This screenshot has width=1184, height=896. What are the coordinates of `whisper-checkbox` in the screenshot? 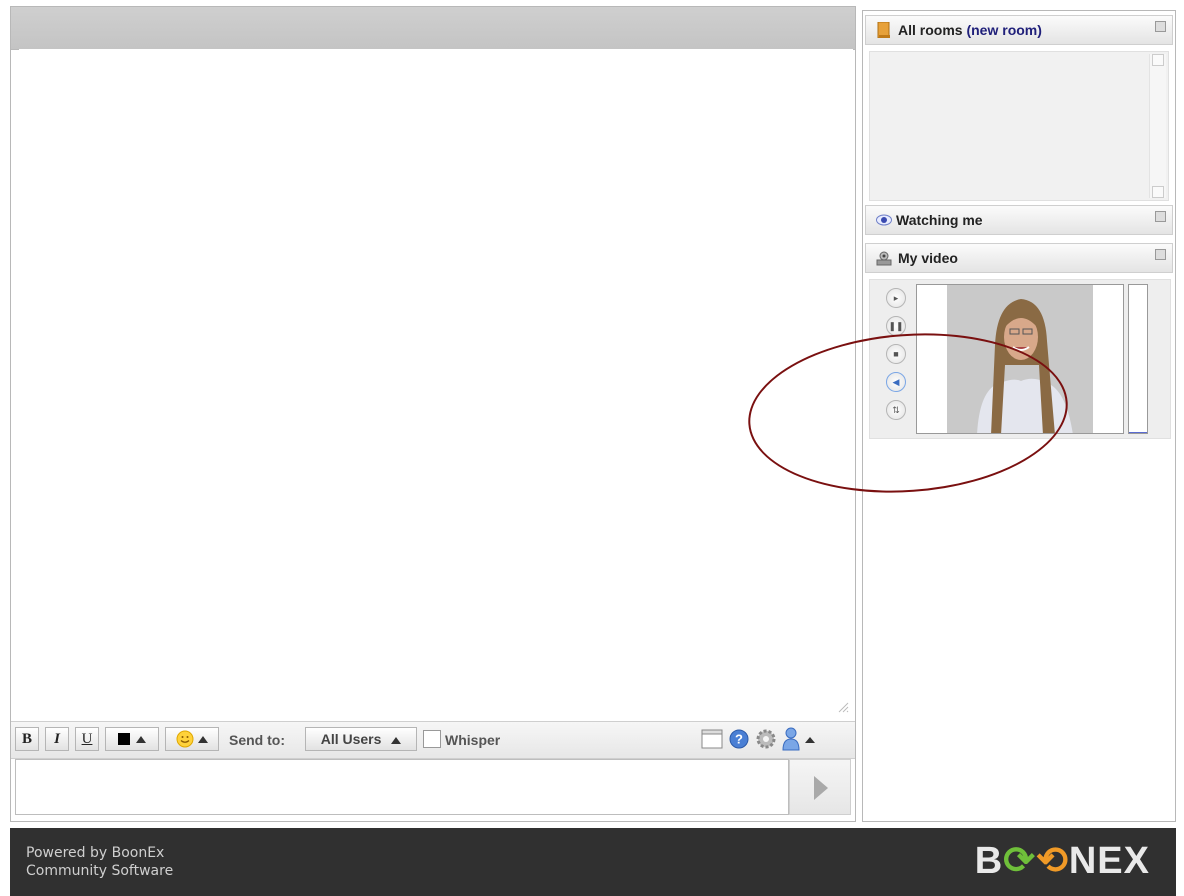 It's located at (432, 739).